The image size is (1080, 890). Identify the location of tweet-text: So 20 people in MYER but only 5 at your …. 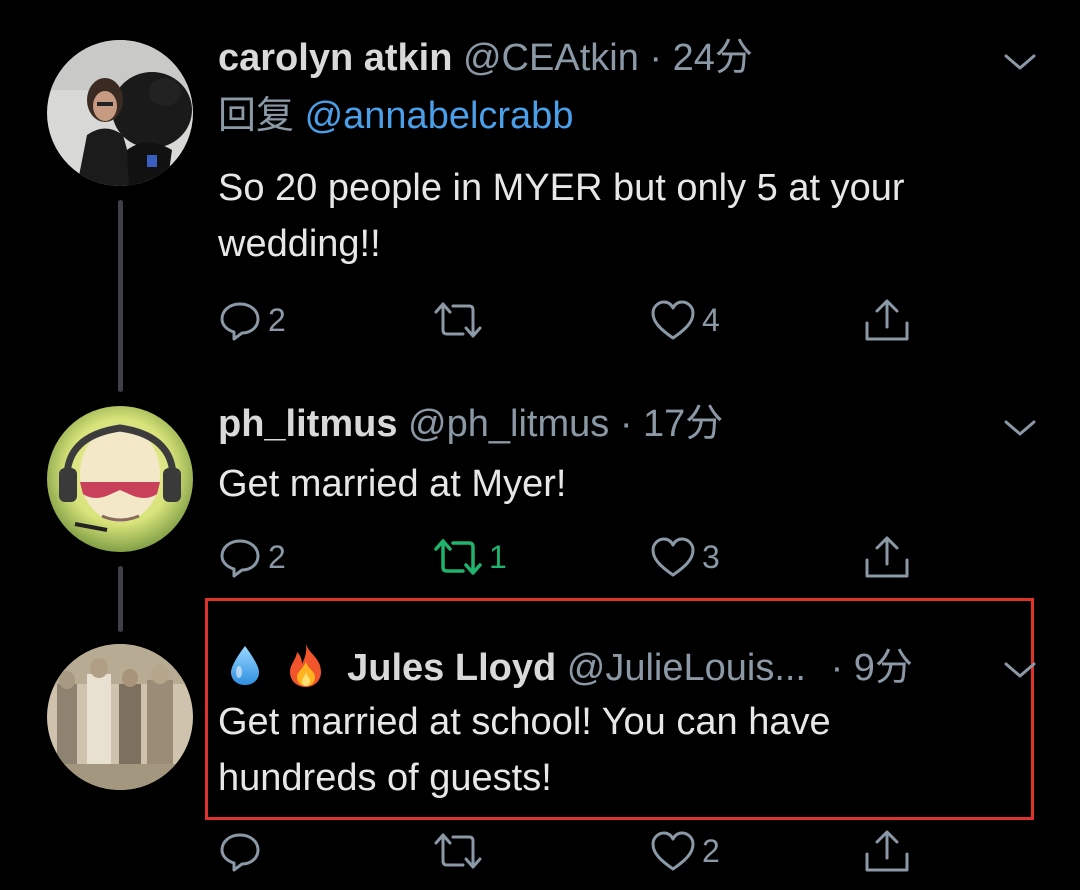
(561, 216).